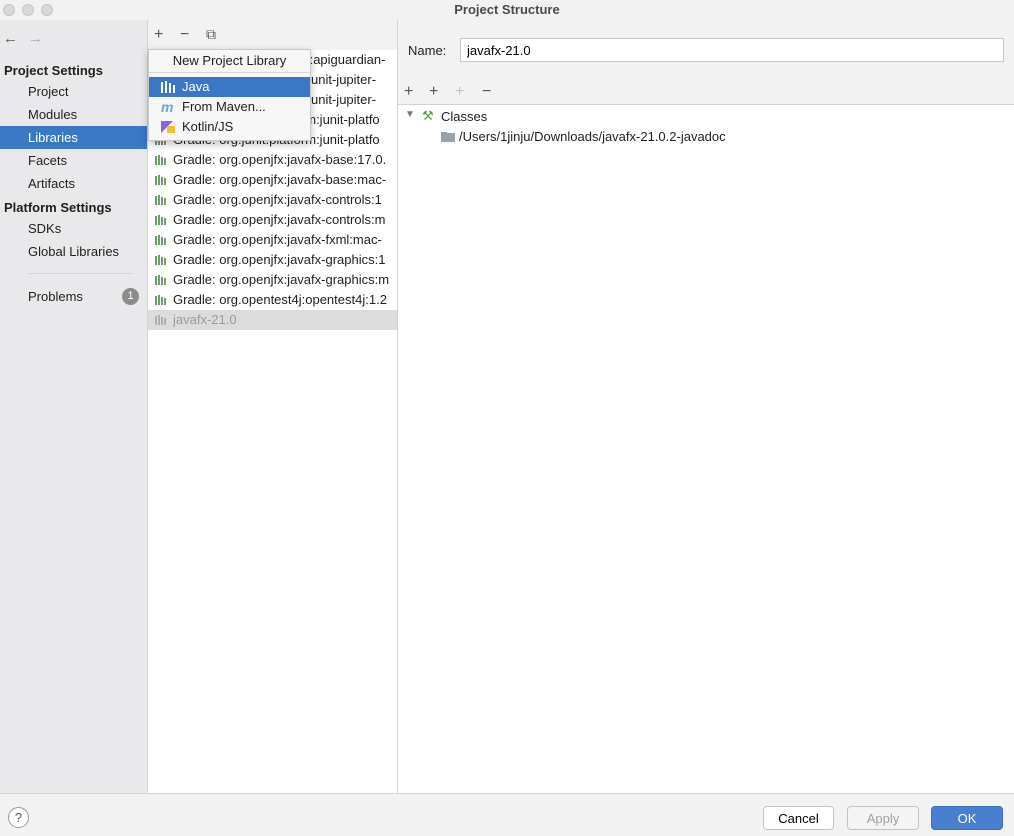 The height and width of the screenshot is (836, 1014). I want to click on library-item: Gradle: org.openjfx:javafx-base:mac-, so click(272, 180).